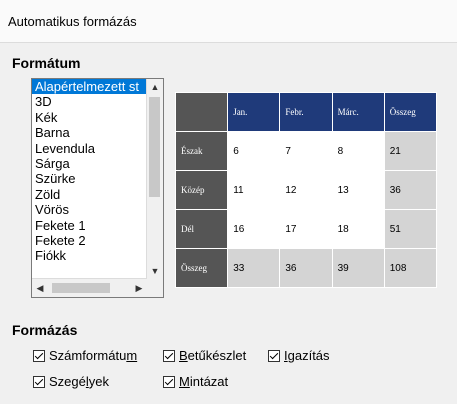  Describe the element at coordinates (410, 268) in the screenshot. I see `preview-total-cell: 108` at that location.